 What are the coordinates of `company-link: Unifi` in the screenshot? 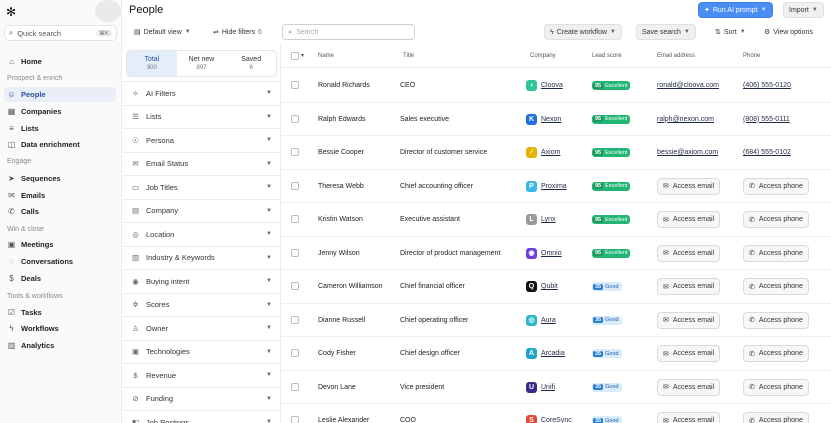 It's located at (548, 387).